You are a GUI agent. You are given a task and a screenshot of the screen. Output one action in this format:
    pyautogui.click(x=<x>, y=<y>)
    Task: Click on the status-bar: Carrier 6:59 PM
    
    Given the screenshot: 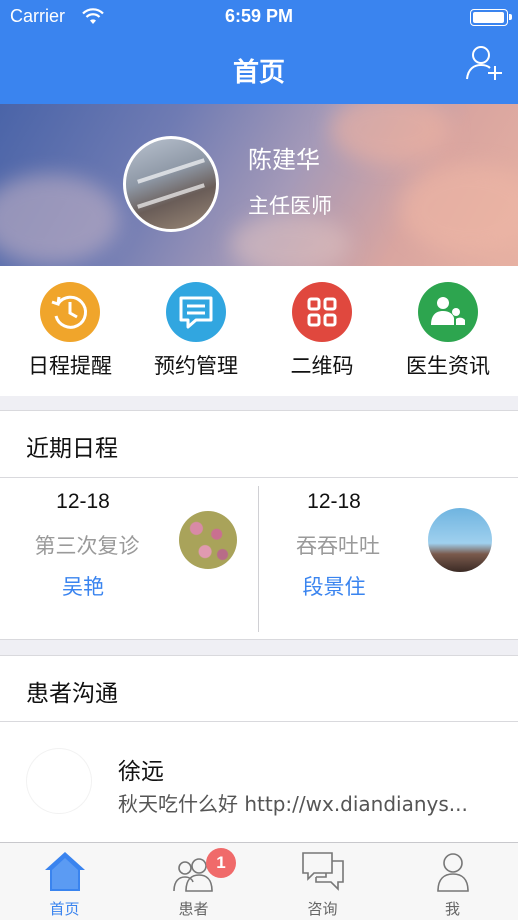 What is the action you would take?
    pyautogui.click(x=259, y=18)
    